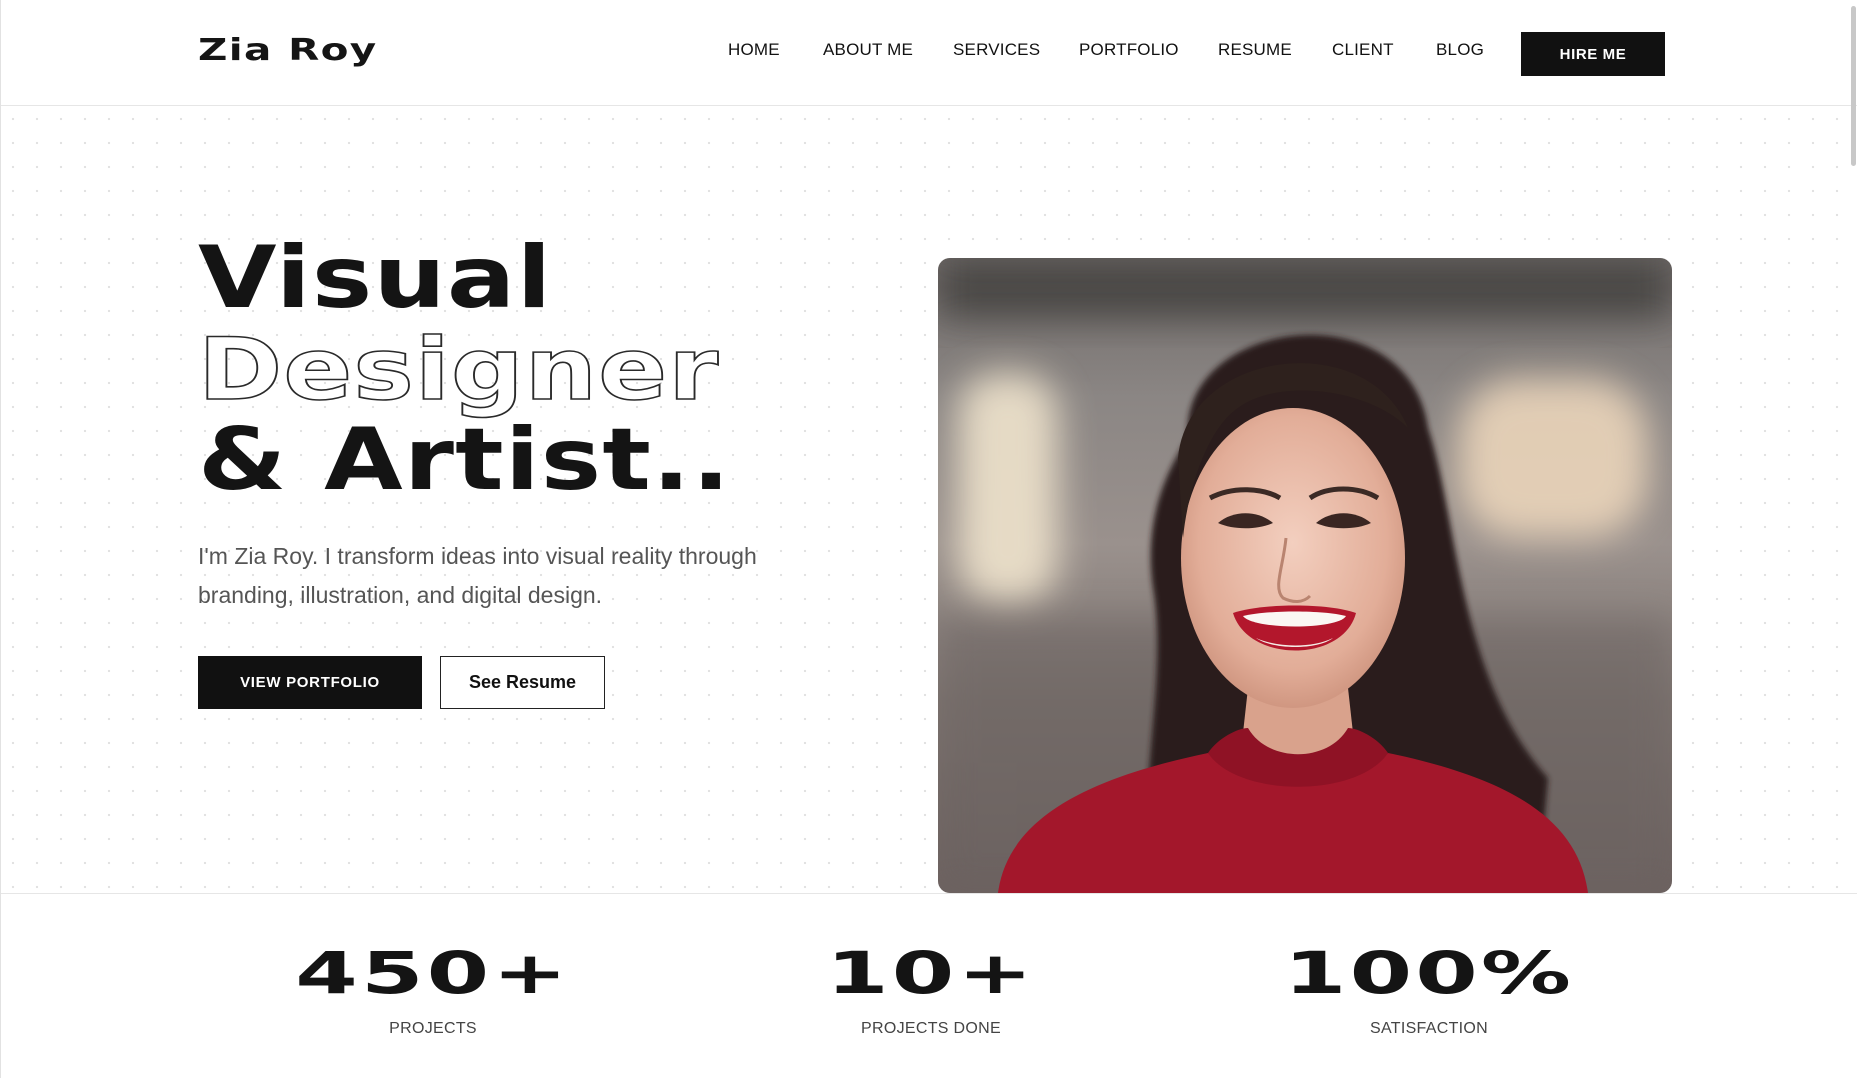 The image size is (1857, 1078). Describe the element at coordinates (1129, 50) in the screenshot. I see `nav-item-portfolio: PORTFOLIO` at that location.